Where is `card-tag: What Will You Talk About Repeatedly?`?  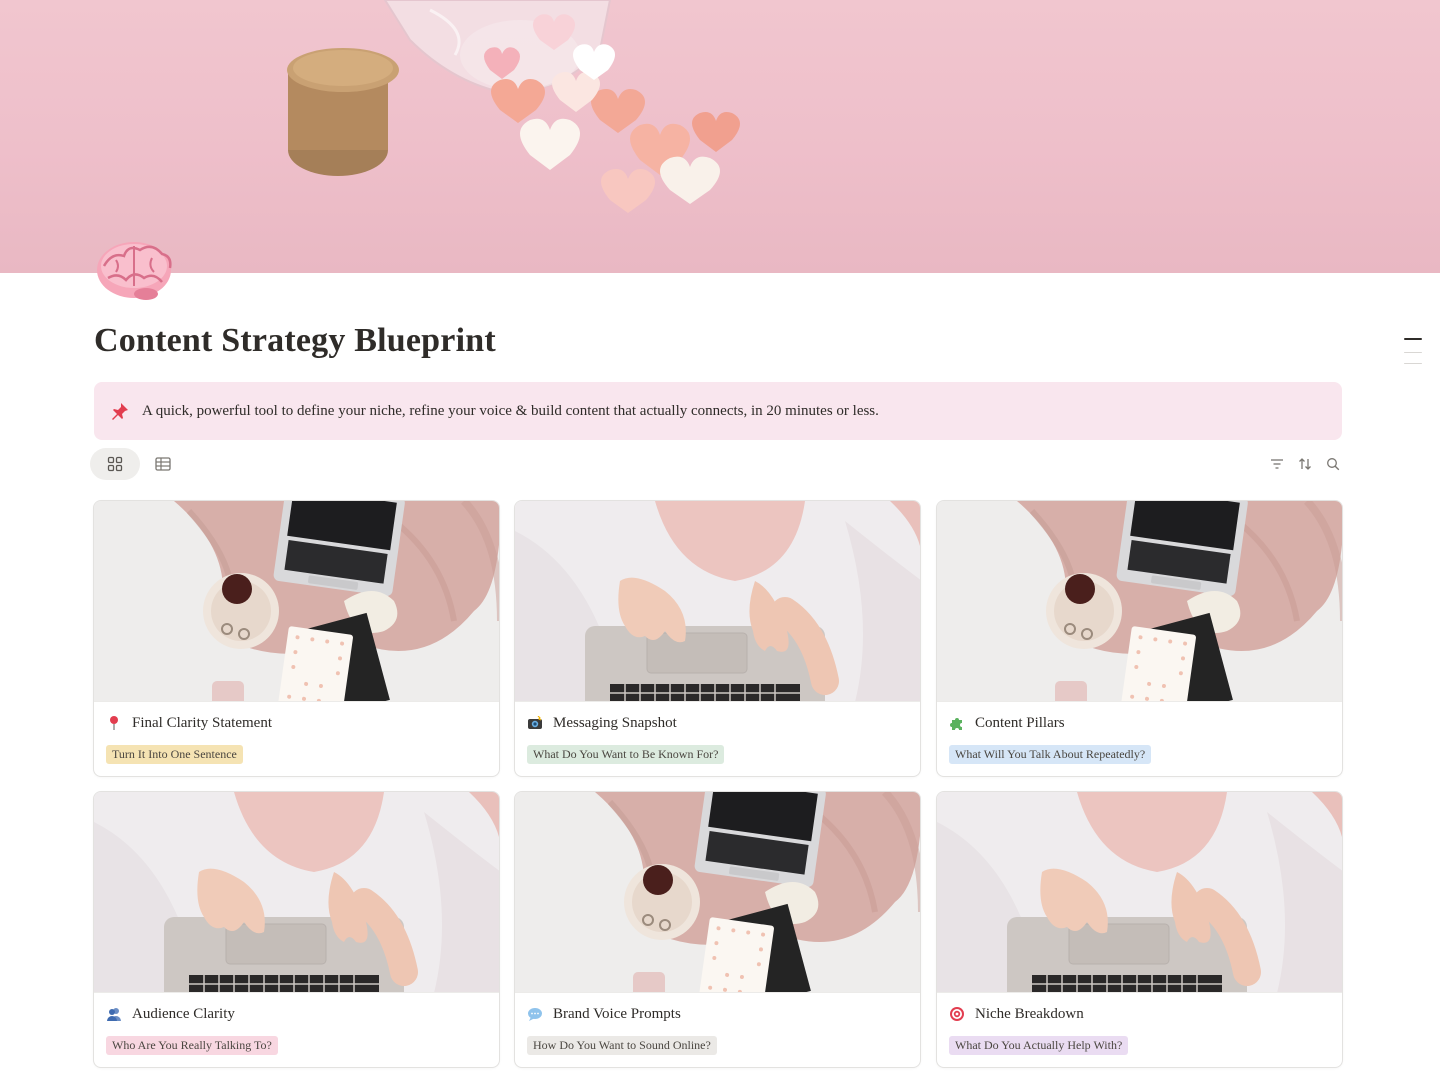 card-tag: What Will You Talk About Repeatedly? is located at coordinates (1050, 754).